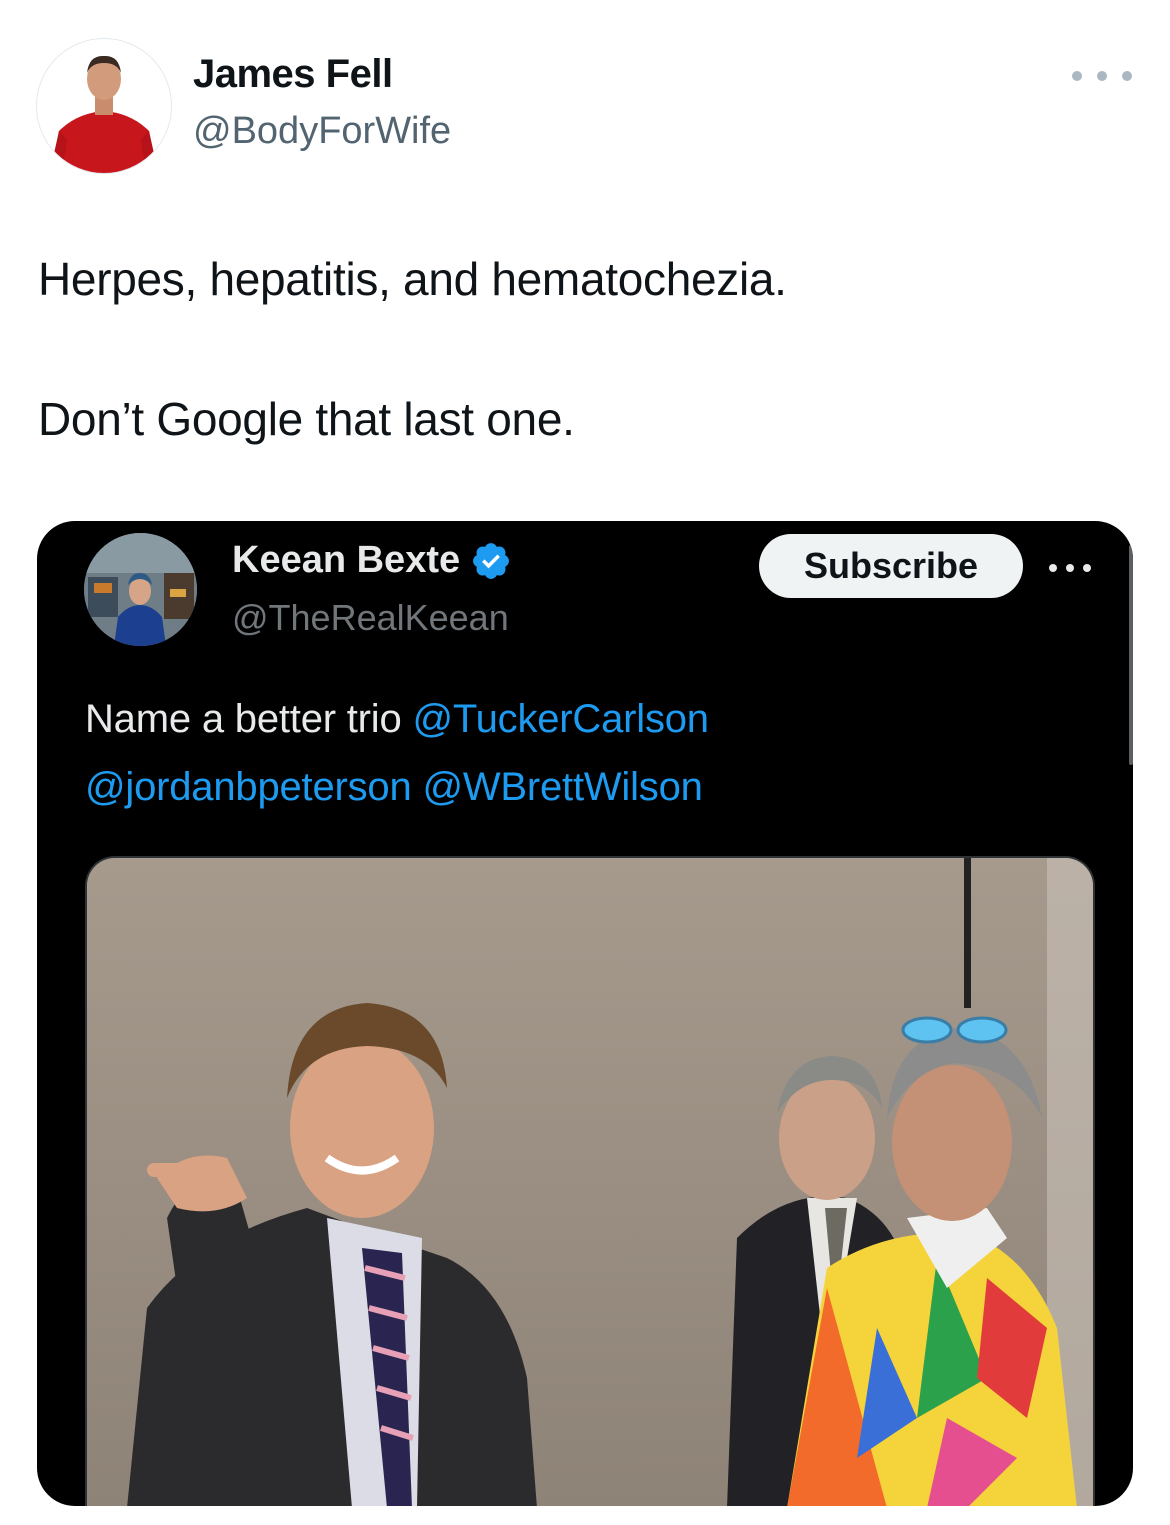 This screenshot has width=1170, height=1525. What do you see at coordinates (1070, 568) in the screenshot?
I see `embedded-more-options-icon` at bounding box center [1070, 568].